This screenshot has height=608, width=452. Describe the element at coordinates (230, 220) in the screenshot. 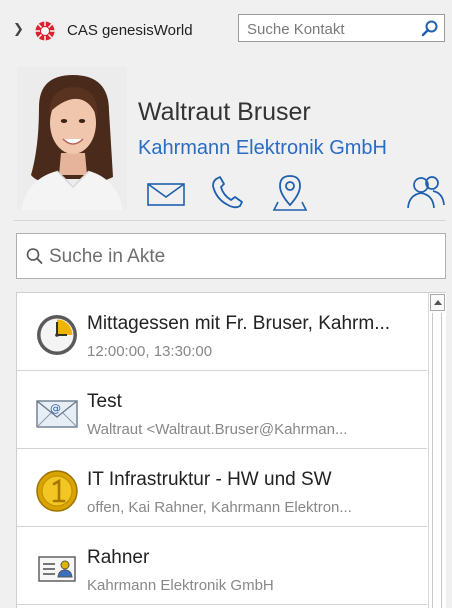

I see `card-divider` at that location.